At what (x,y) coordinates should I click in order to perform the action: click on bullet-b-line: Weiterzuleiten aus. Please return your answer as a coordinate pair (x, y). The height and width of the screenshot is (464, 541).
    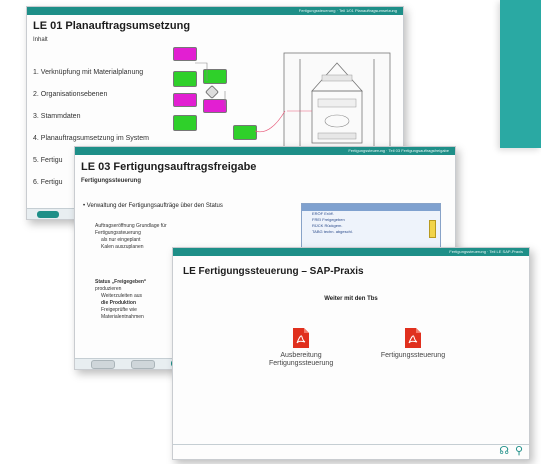
    Looking at the image, I should click on (122, 296).